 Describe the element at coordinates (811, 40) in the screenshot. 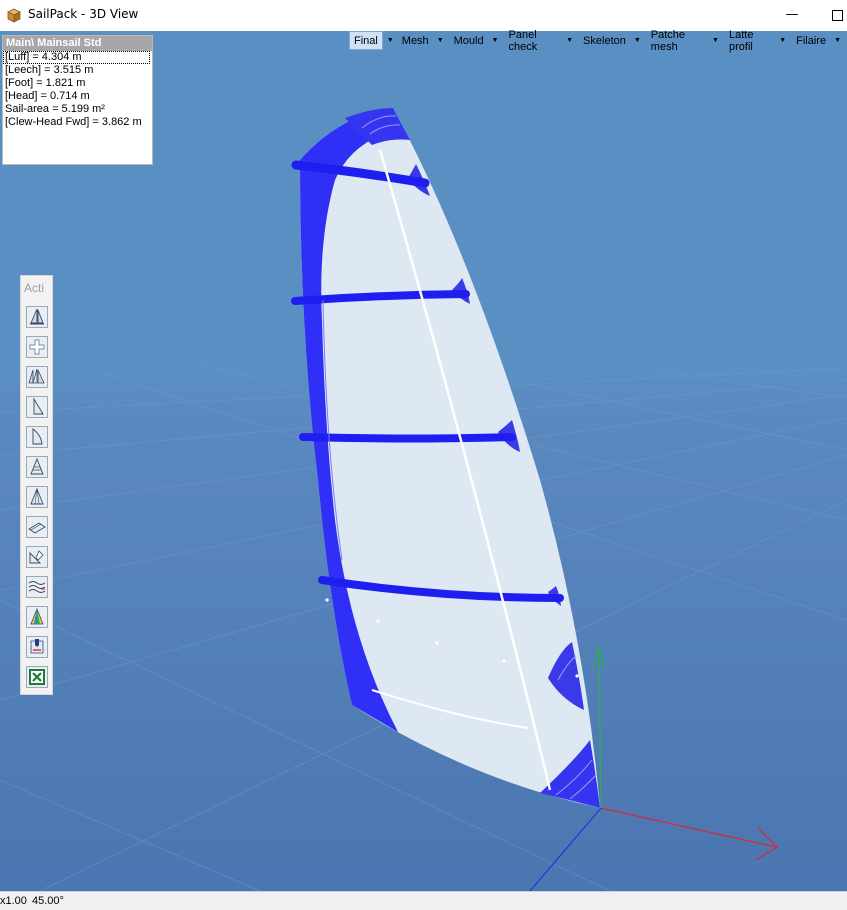

I see `tab-label: Filaire` at that location.